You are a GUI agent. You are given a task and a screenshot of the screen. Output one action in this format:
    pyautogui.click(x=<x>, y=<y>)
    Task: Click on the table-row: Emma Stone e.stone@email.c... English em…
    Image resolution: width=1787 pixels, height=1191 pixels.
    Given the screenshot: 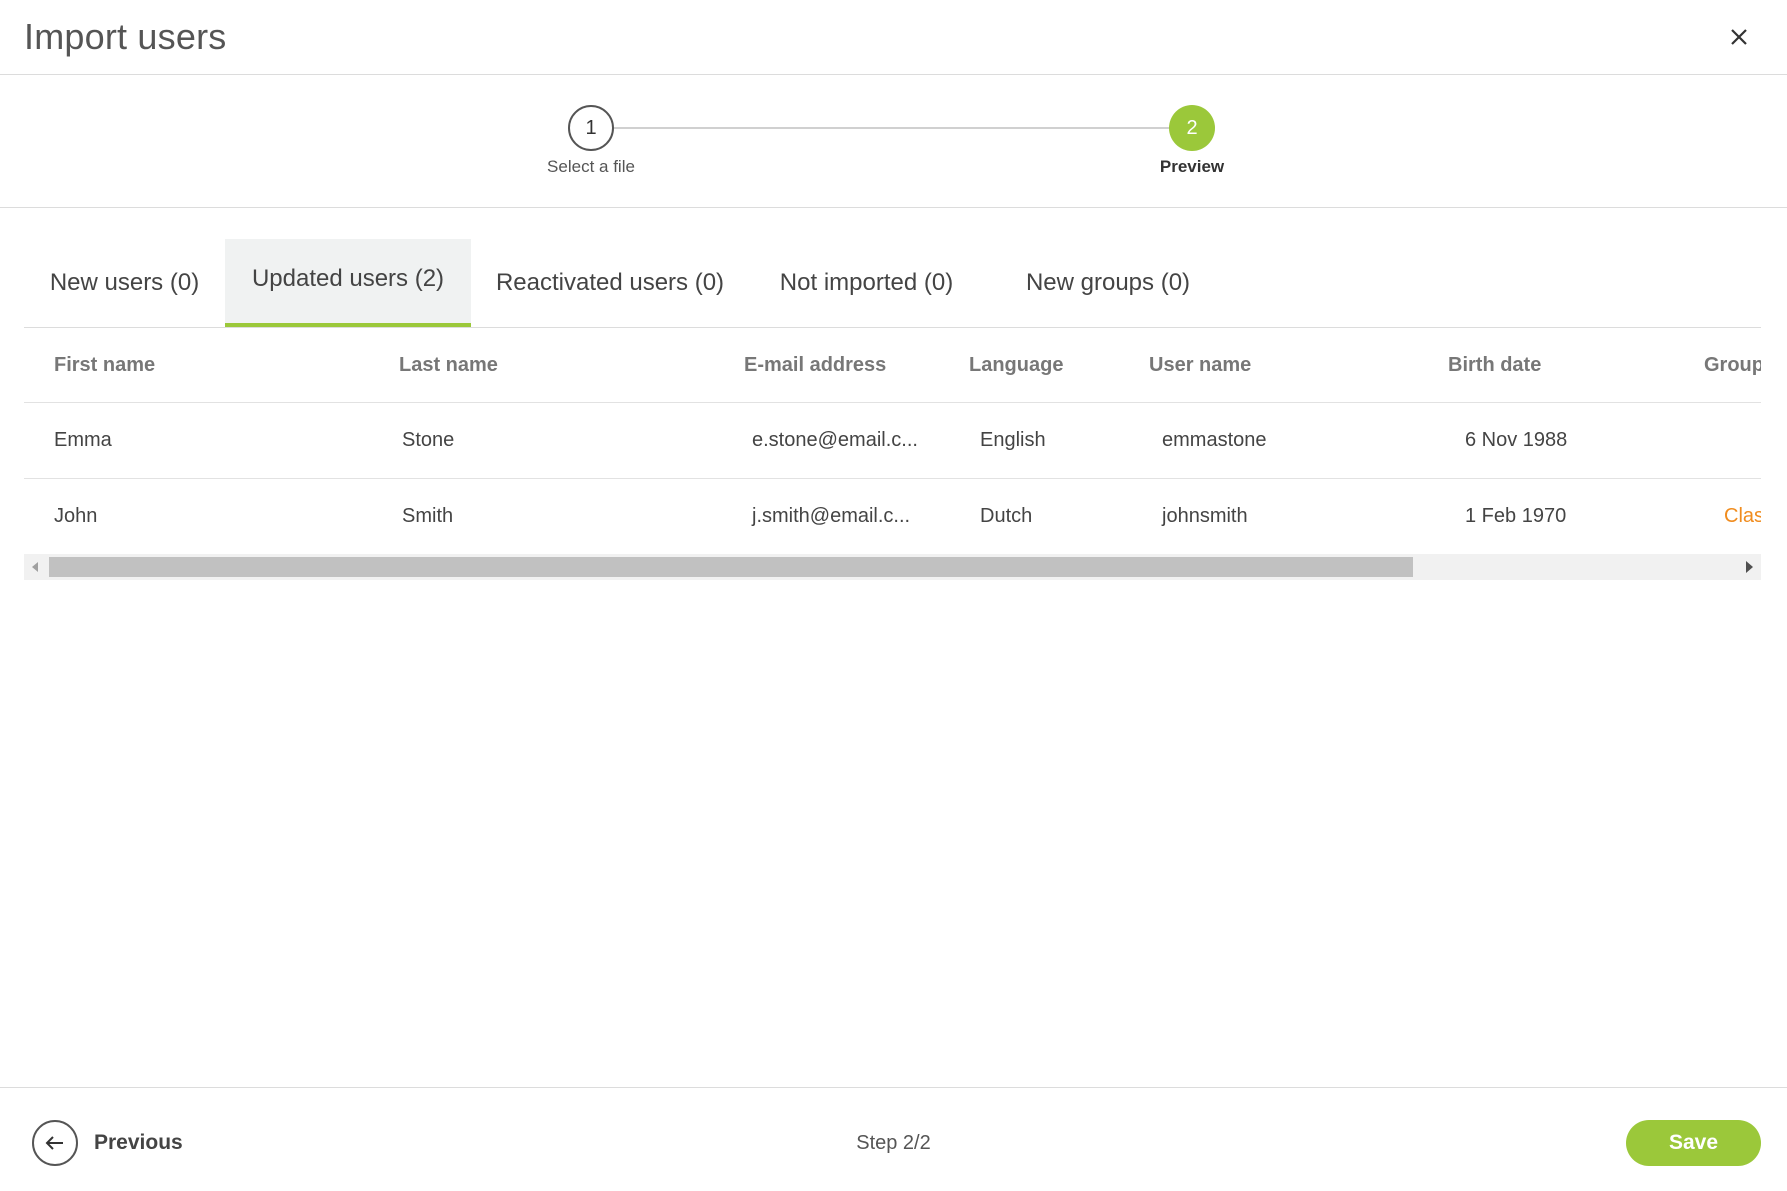 What is the action you would take?
    pyautogui.click(x=892, y=441)
    